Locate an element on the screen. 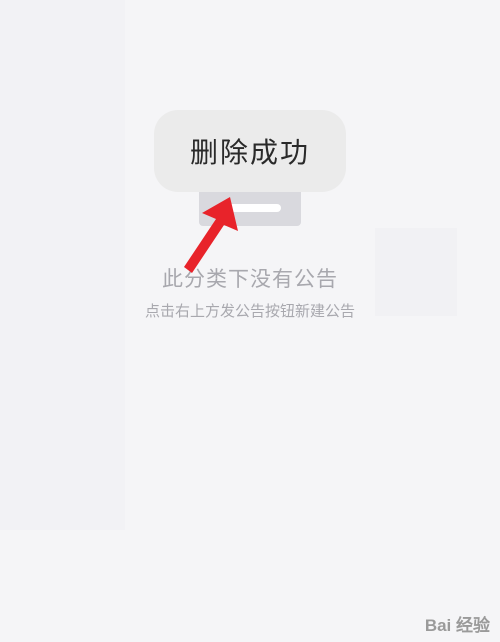  empty-state-subtitle: 点击右上方发公告按钮新建公告 is located at coordinates (249, 311).